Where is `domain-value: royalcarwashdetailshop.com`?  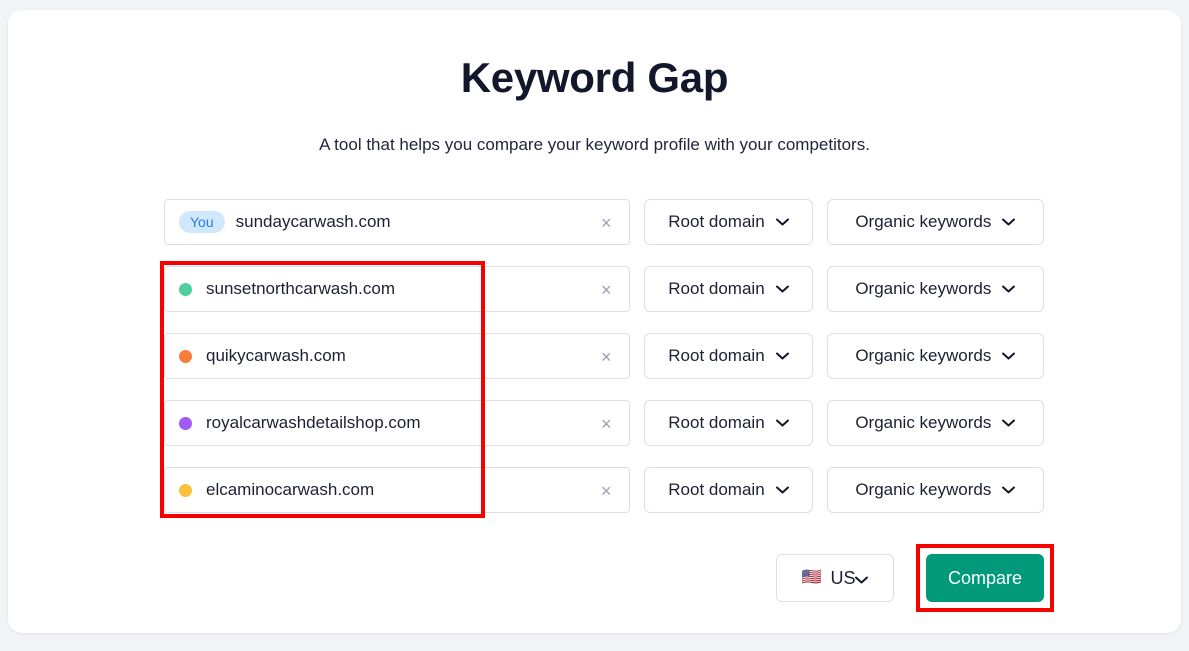
domain-value: royalcarwashdetailshop.com is located at coordinates (313, 422).